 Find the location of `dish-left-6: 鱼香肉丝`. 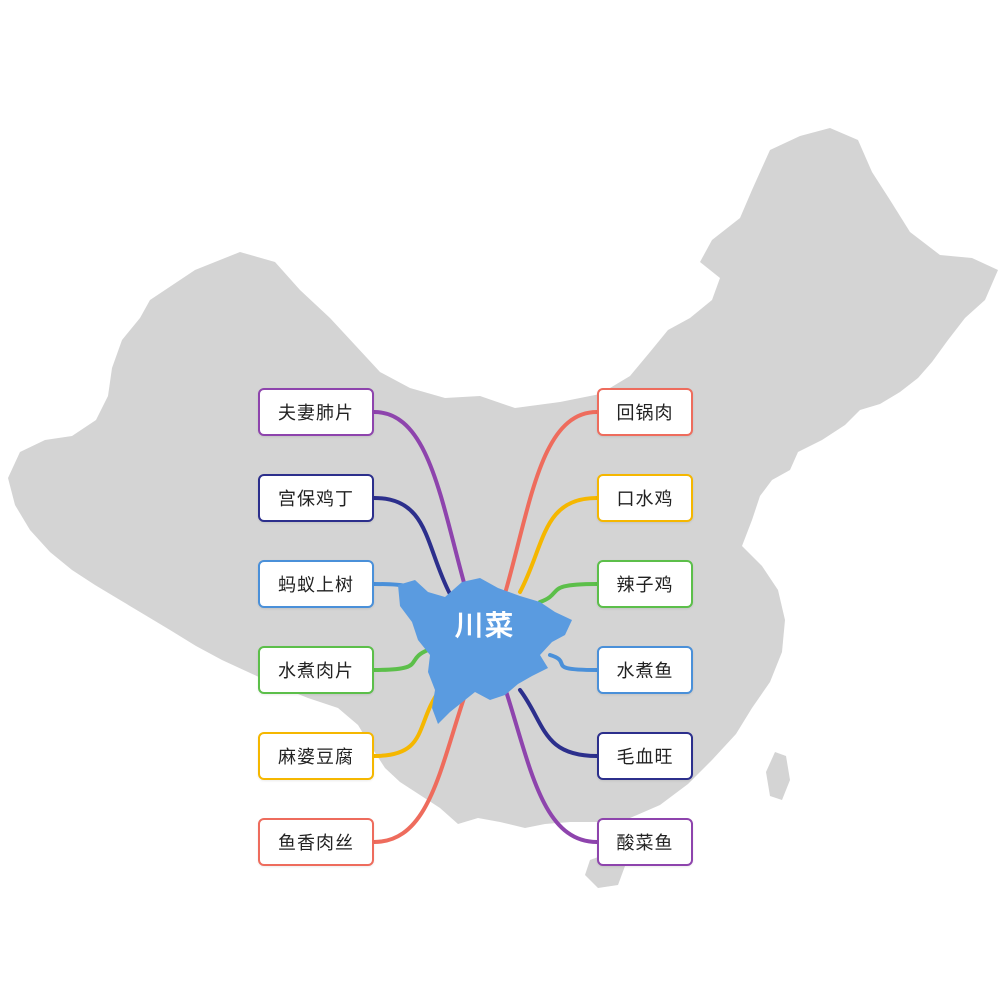

dish-left-6: 鱼香肉丝 is located at coordinates (316, 842).